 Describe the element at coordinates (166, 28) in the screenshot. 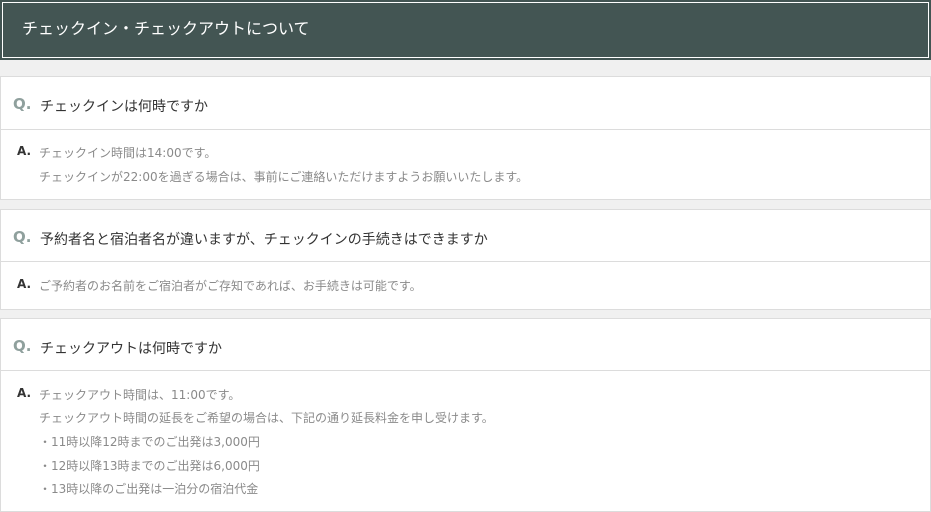

I see `section-title: チェックイン・チェックアウトについて` at that location.